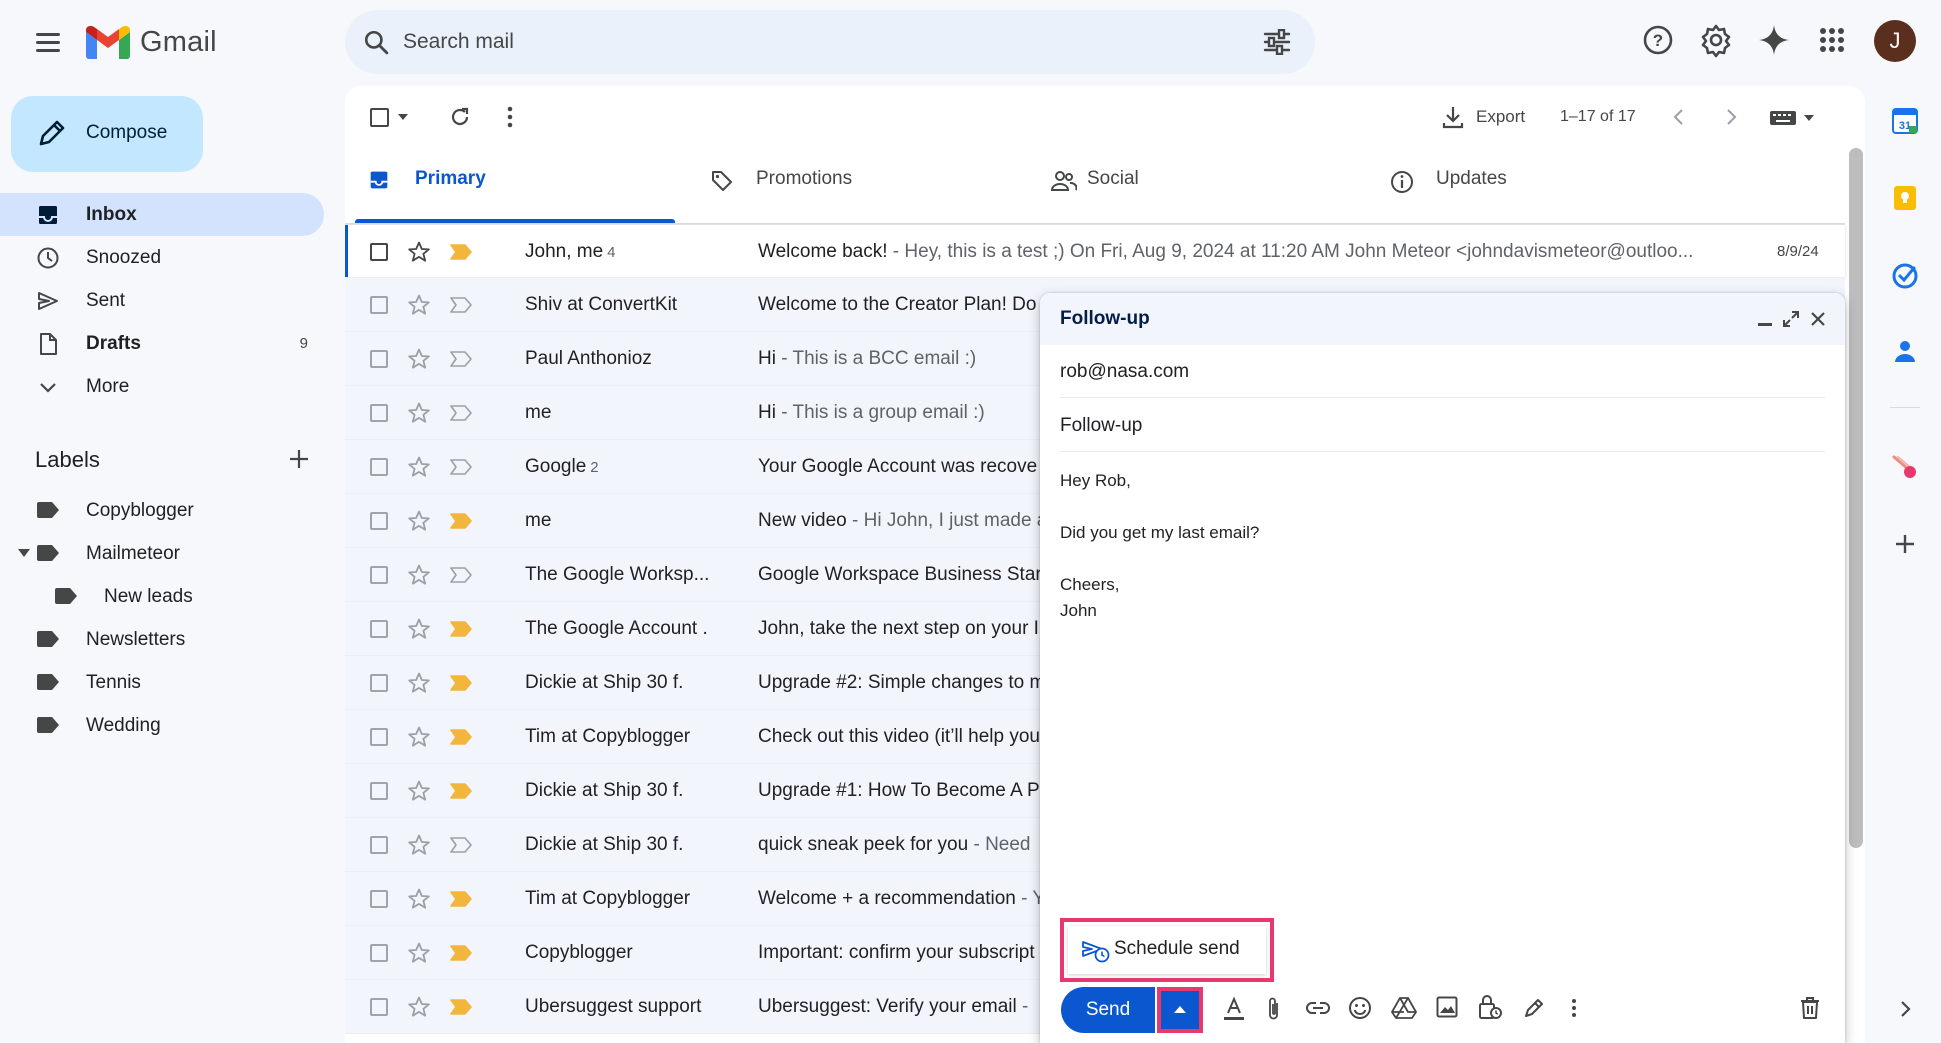 This screenshot has height=1043, width=1941. Describe the element at coordinates (1442, 371) in the screenshot. I see `recipients-field: rob@nasa.com` at that location.